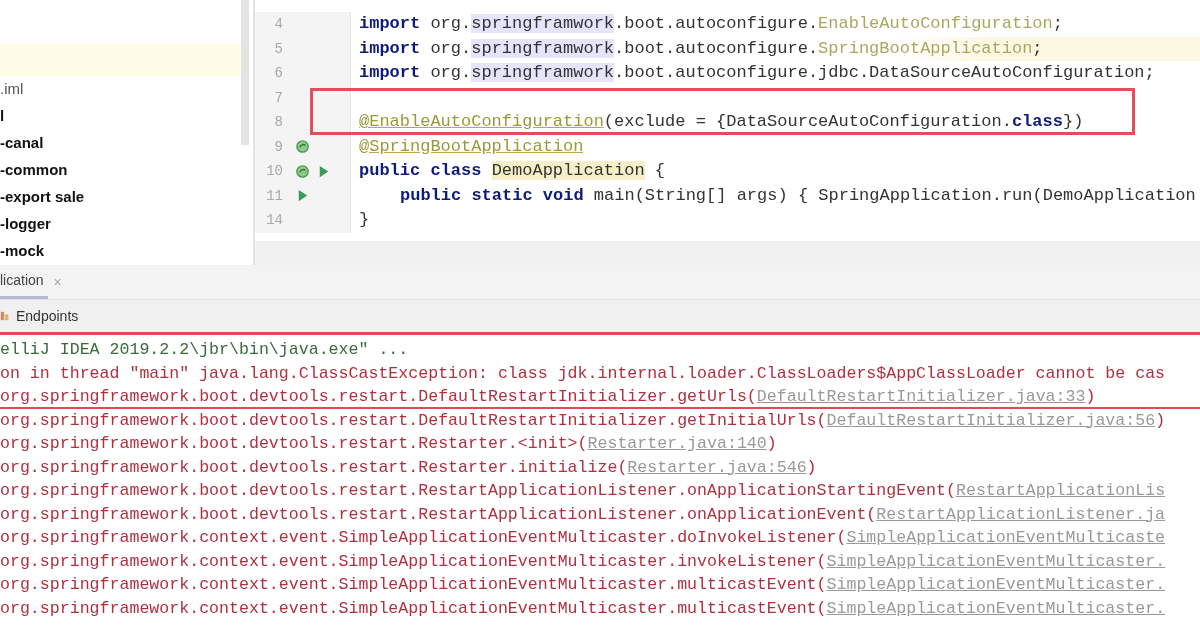 The height and width of the screenshot is (627, 1200). Describe the element at coordinates (583, 561) in the screenshot. I see `console-line: org.springframework.context.event.SimpleApplicationEventMulticaster.invokeListener(SimpleApplicationEventMulticaster.` at that location.